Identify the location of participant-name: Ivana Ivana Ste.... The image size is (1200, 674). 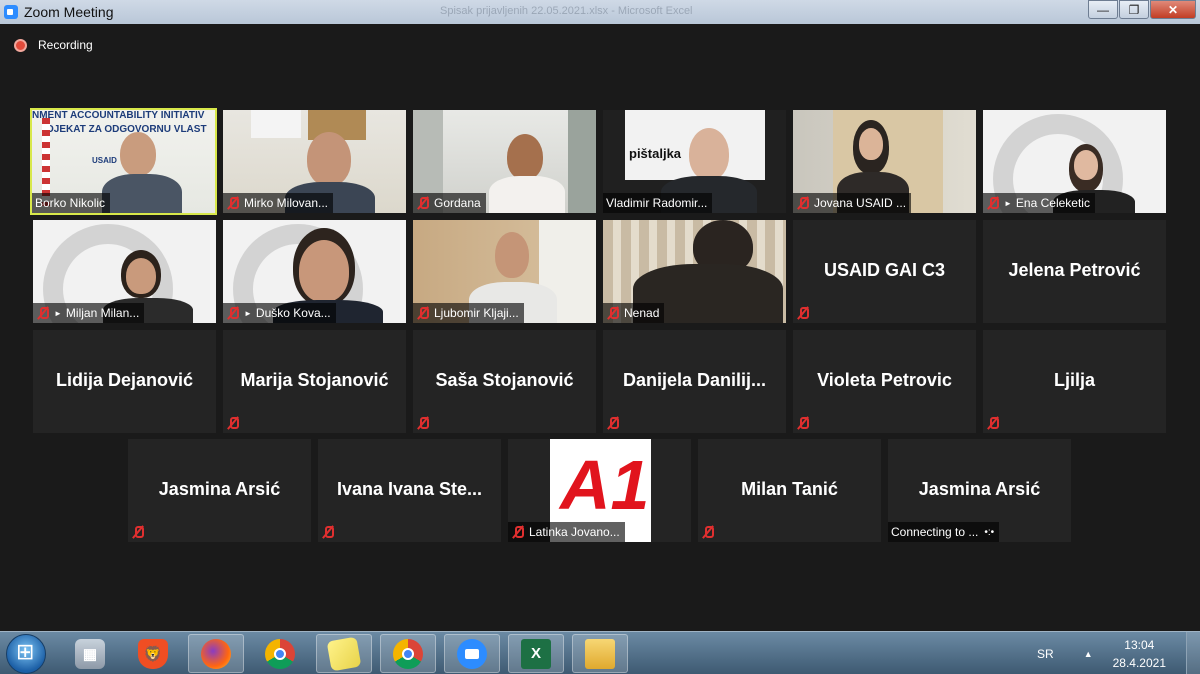
(409, 489).